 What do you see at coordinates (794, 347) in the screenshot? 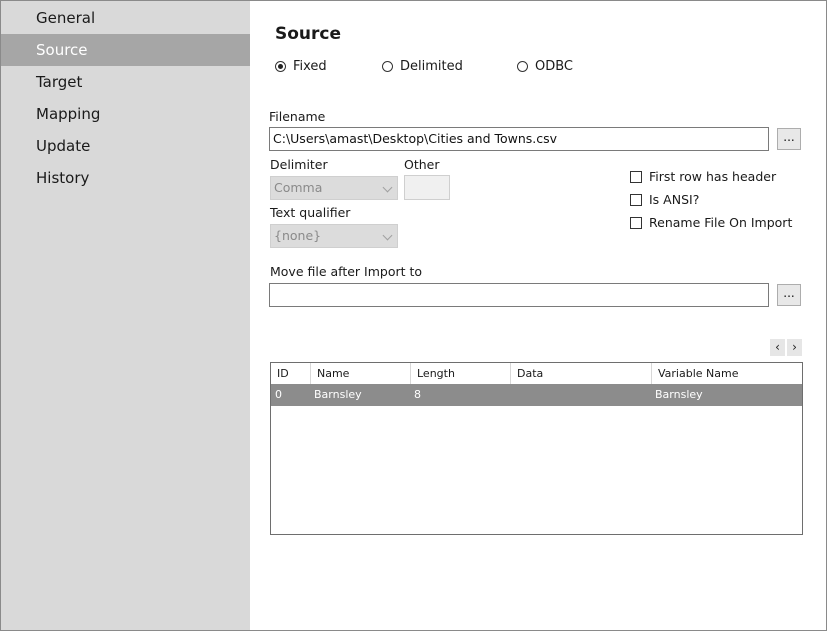
I see `next-page-button: ›` at bounding box center [794, 347].